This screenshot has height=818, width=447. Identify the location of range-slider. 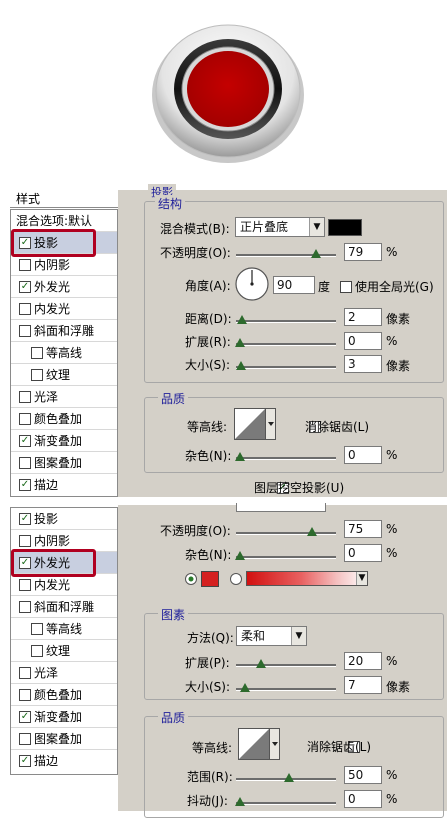
(286, 778).